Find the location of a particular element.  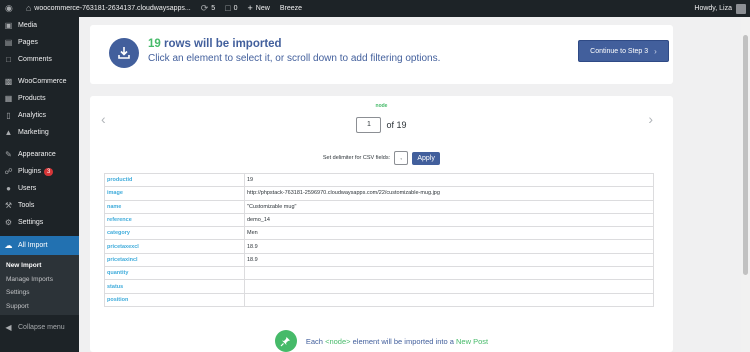

chevron-right-icon: › is located at coordinates (655, 51).